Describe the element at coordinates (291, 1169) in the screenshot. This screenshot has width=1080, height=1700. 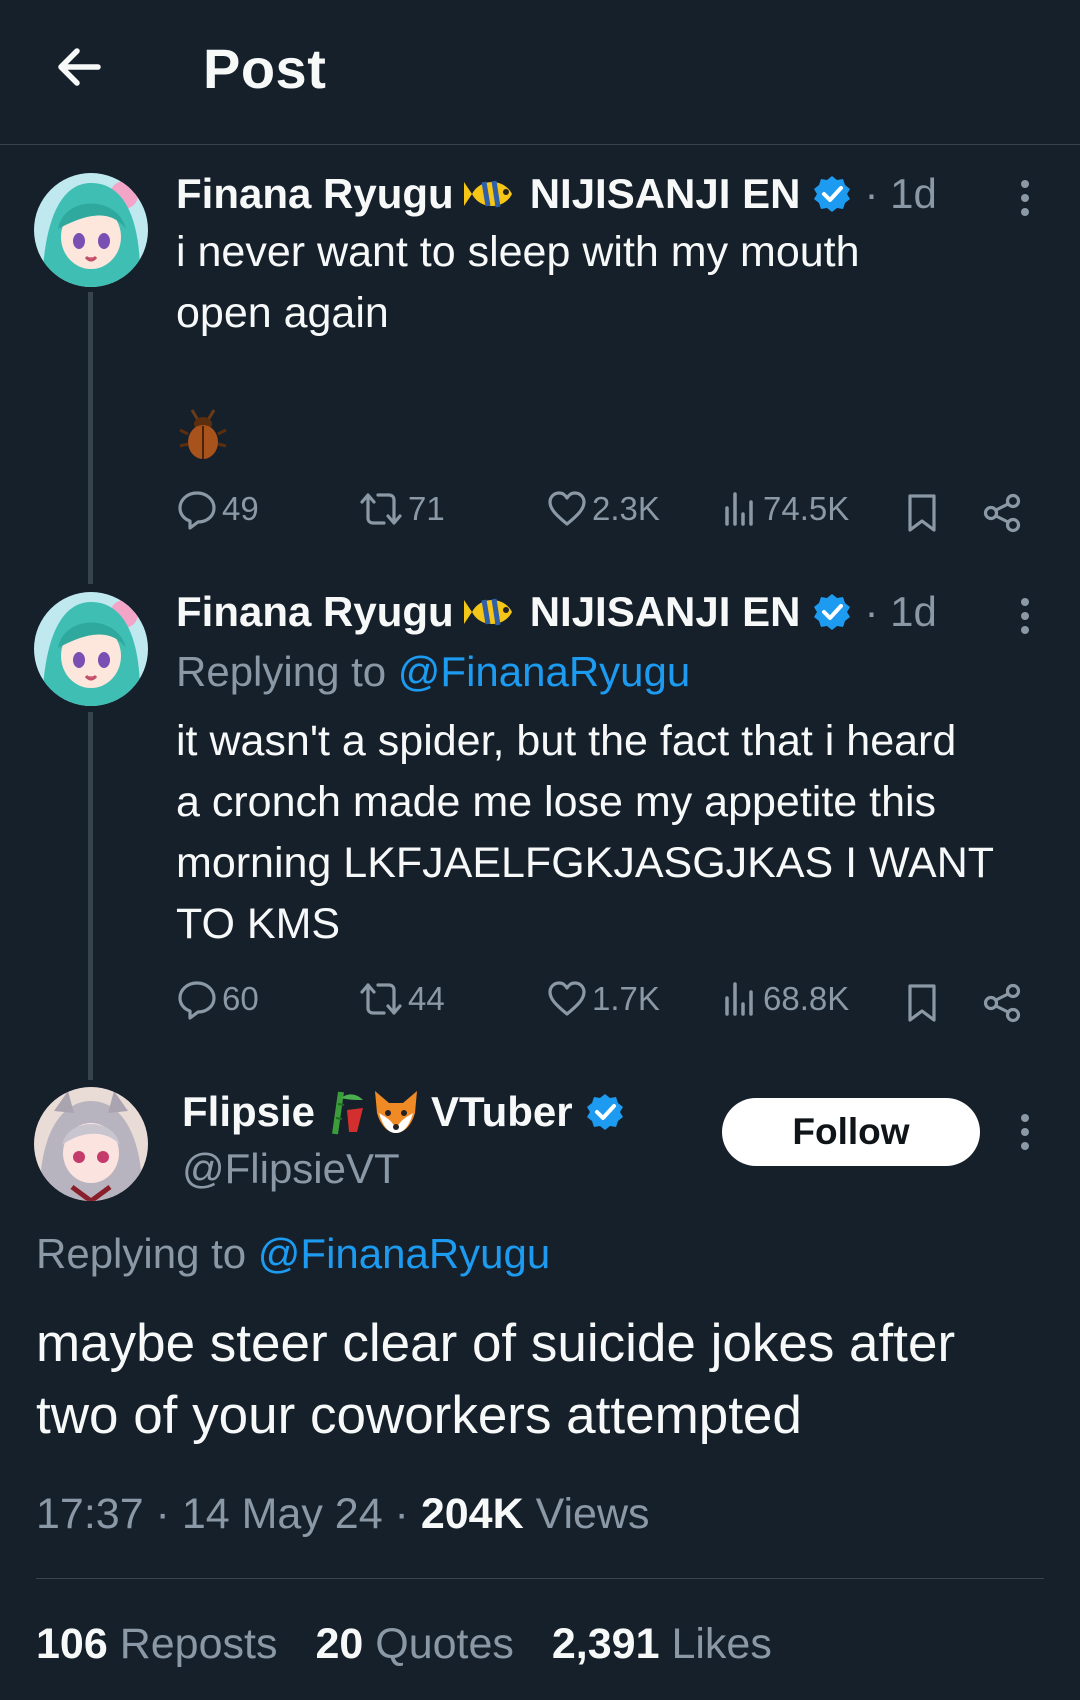
I see `user-handle: @FlipsieVT` at that location.